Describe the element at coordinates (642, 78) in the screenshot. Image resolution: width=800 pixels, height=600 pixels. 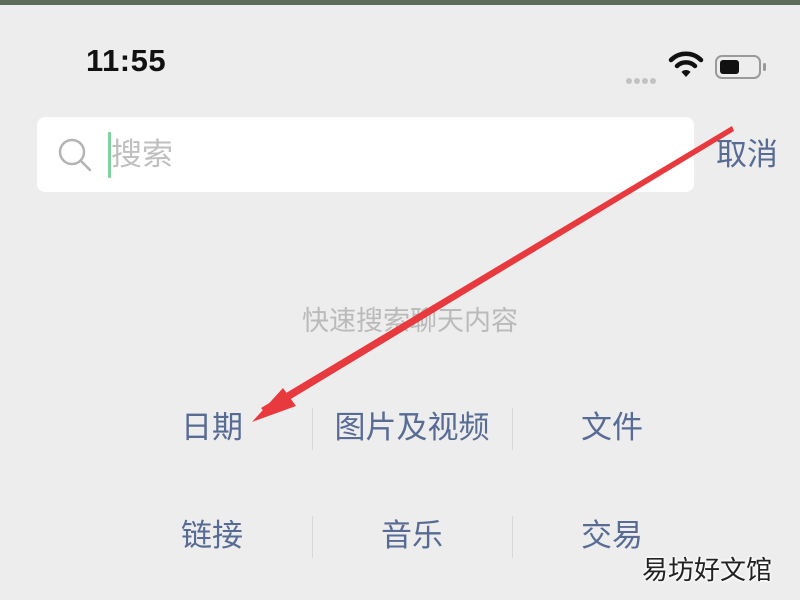
I see `signal-dots-icon` at that location.